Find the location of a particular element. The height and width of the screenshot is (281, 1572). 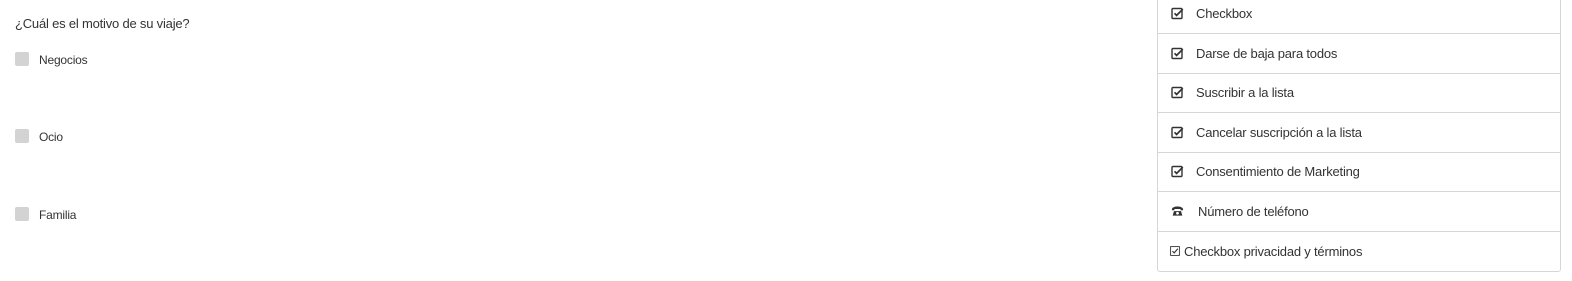

field-item-label: Número de teléfono is located at coordinates (1253, 211).